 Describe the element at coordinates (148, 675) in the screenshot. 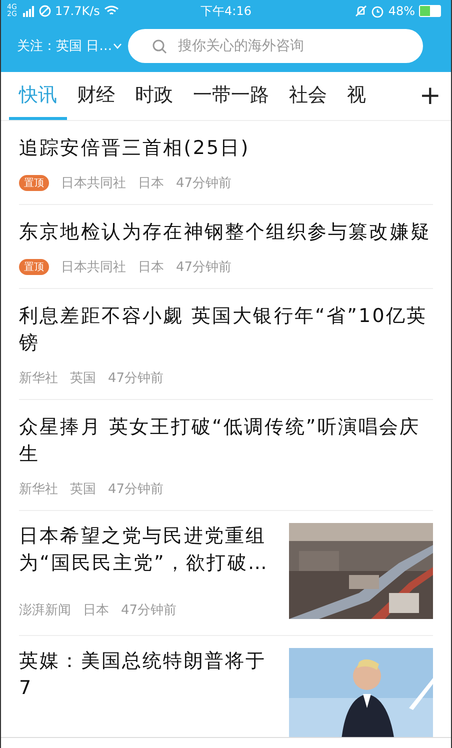

I see `headline: 英媒：美国总统特朗普将于7` at that location.